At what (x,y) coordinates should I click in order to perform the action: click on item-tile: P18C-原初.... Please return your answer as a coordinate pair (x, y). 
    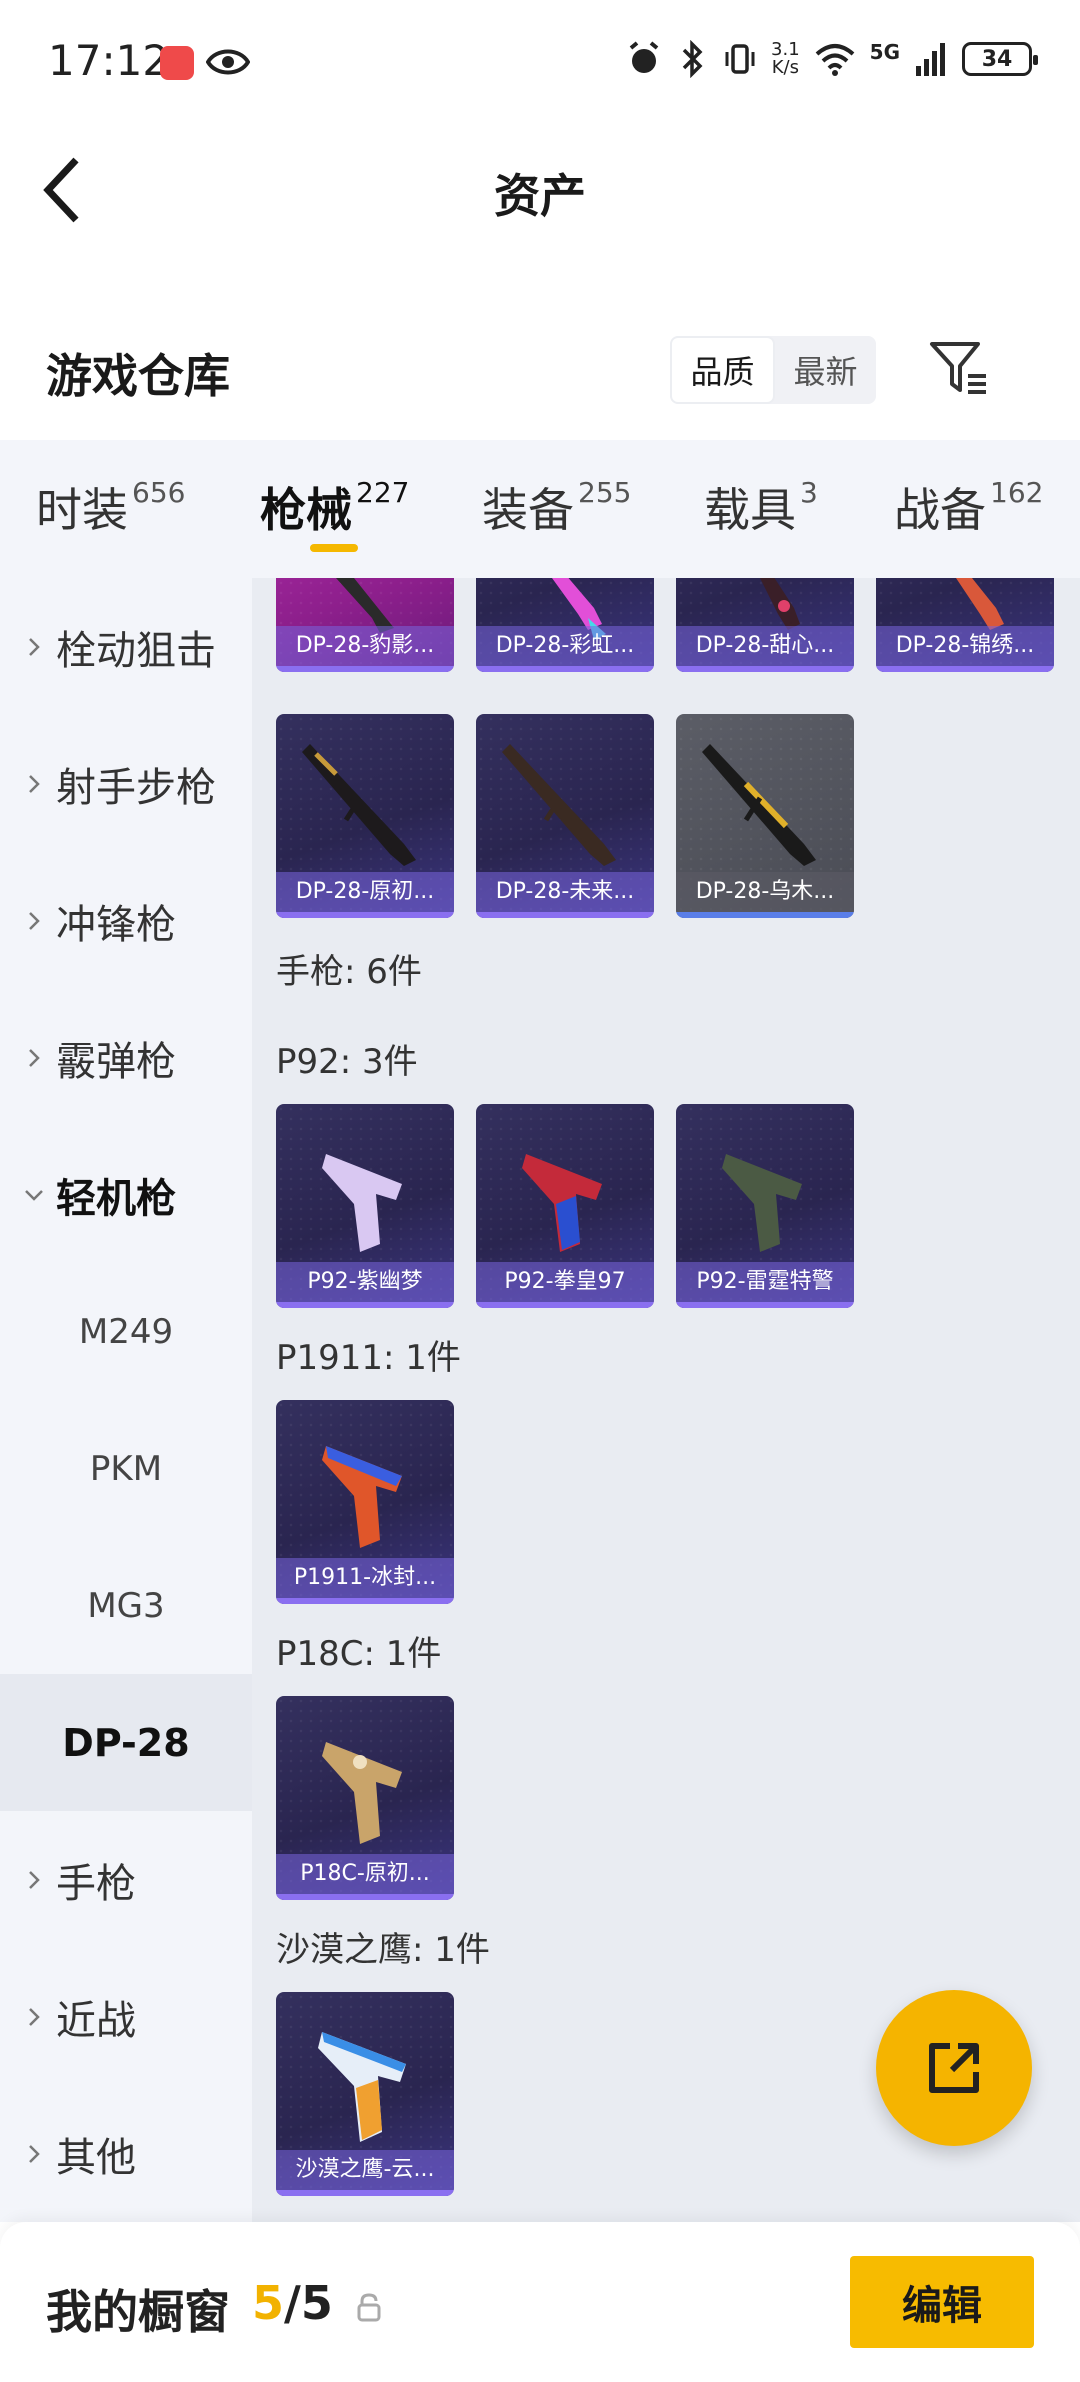
    Looking at the image, I should click on (365, 1798).